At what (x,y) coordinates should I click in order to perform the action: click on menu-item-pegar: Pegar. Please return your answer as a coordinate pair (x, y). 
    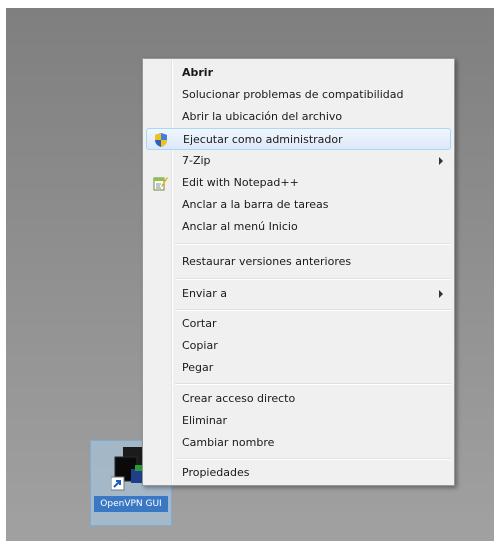
    Looking at the image, I should click on (298, 368).